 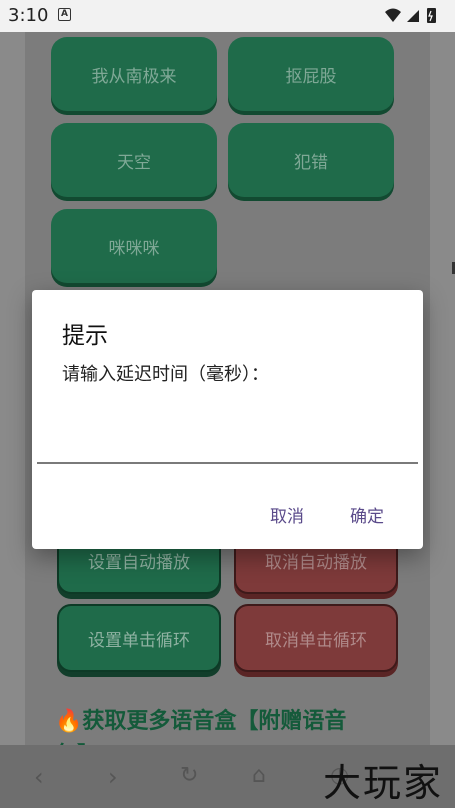 What do you see at coordinates (134, 160) in the screenshot?
I see `voice-button-3: 天空` at bounding box center [134, 160].